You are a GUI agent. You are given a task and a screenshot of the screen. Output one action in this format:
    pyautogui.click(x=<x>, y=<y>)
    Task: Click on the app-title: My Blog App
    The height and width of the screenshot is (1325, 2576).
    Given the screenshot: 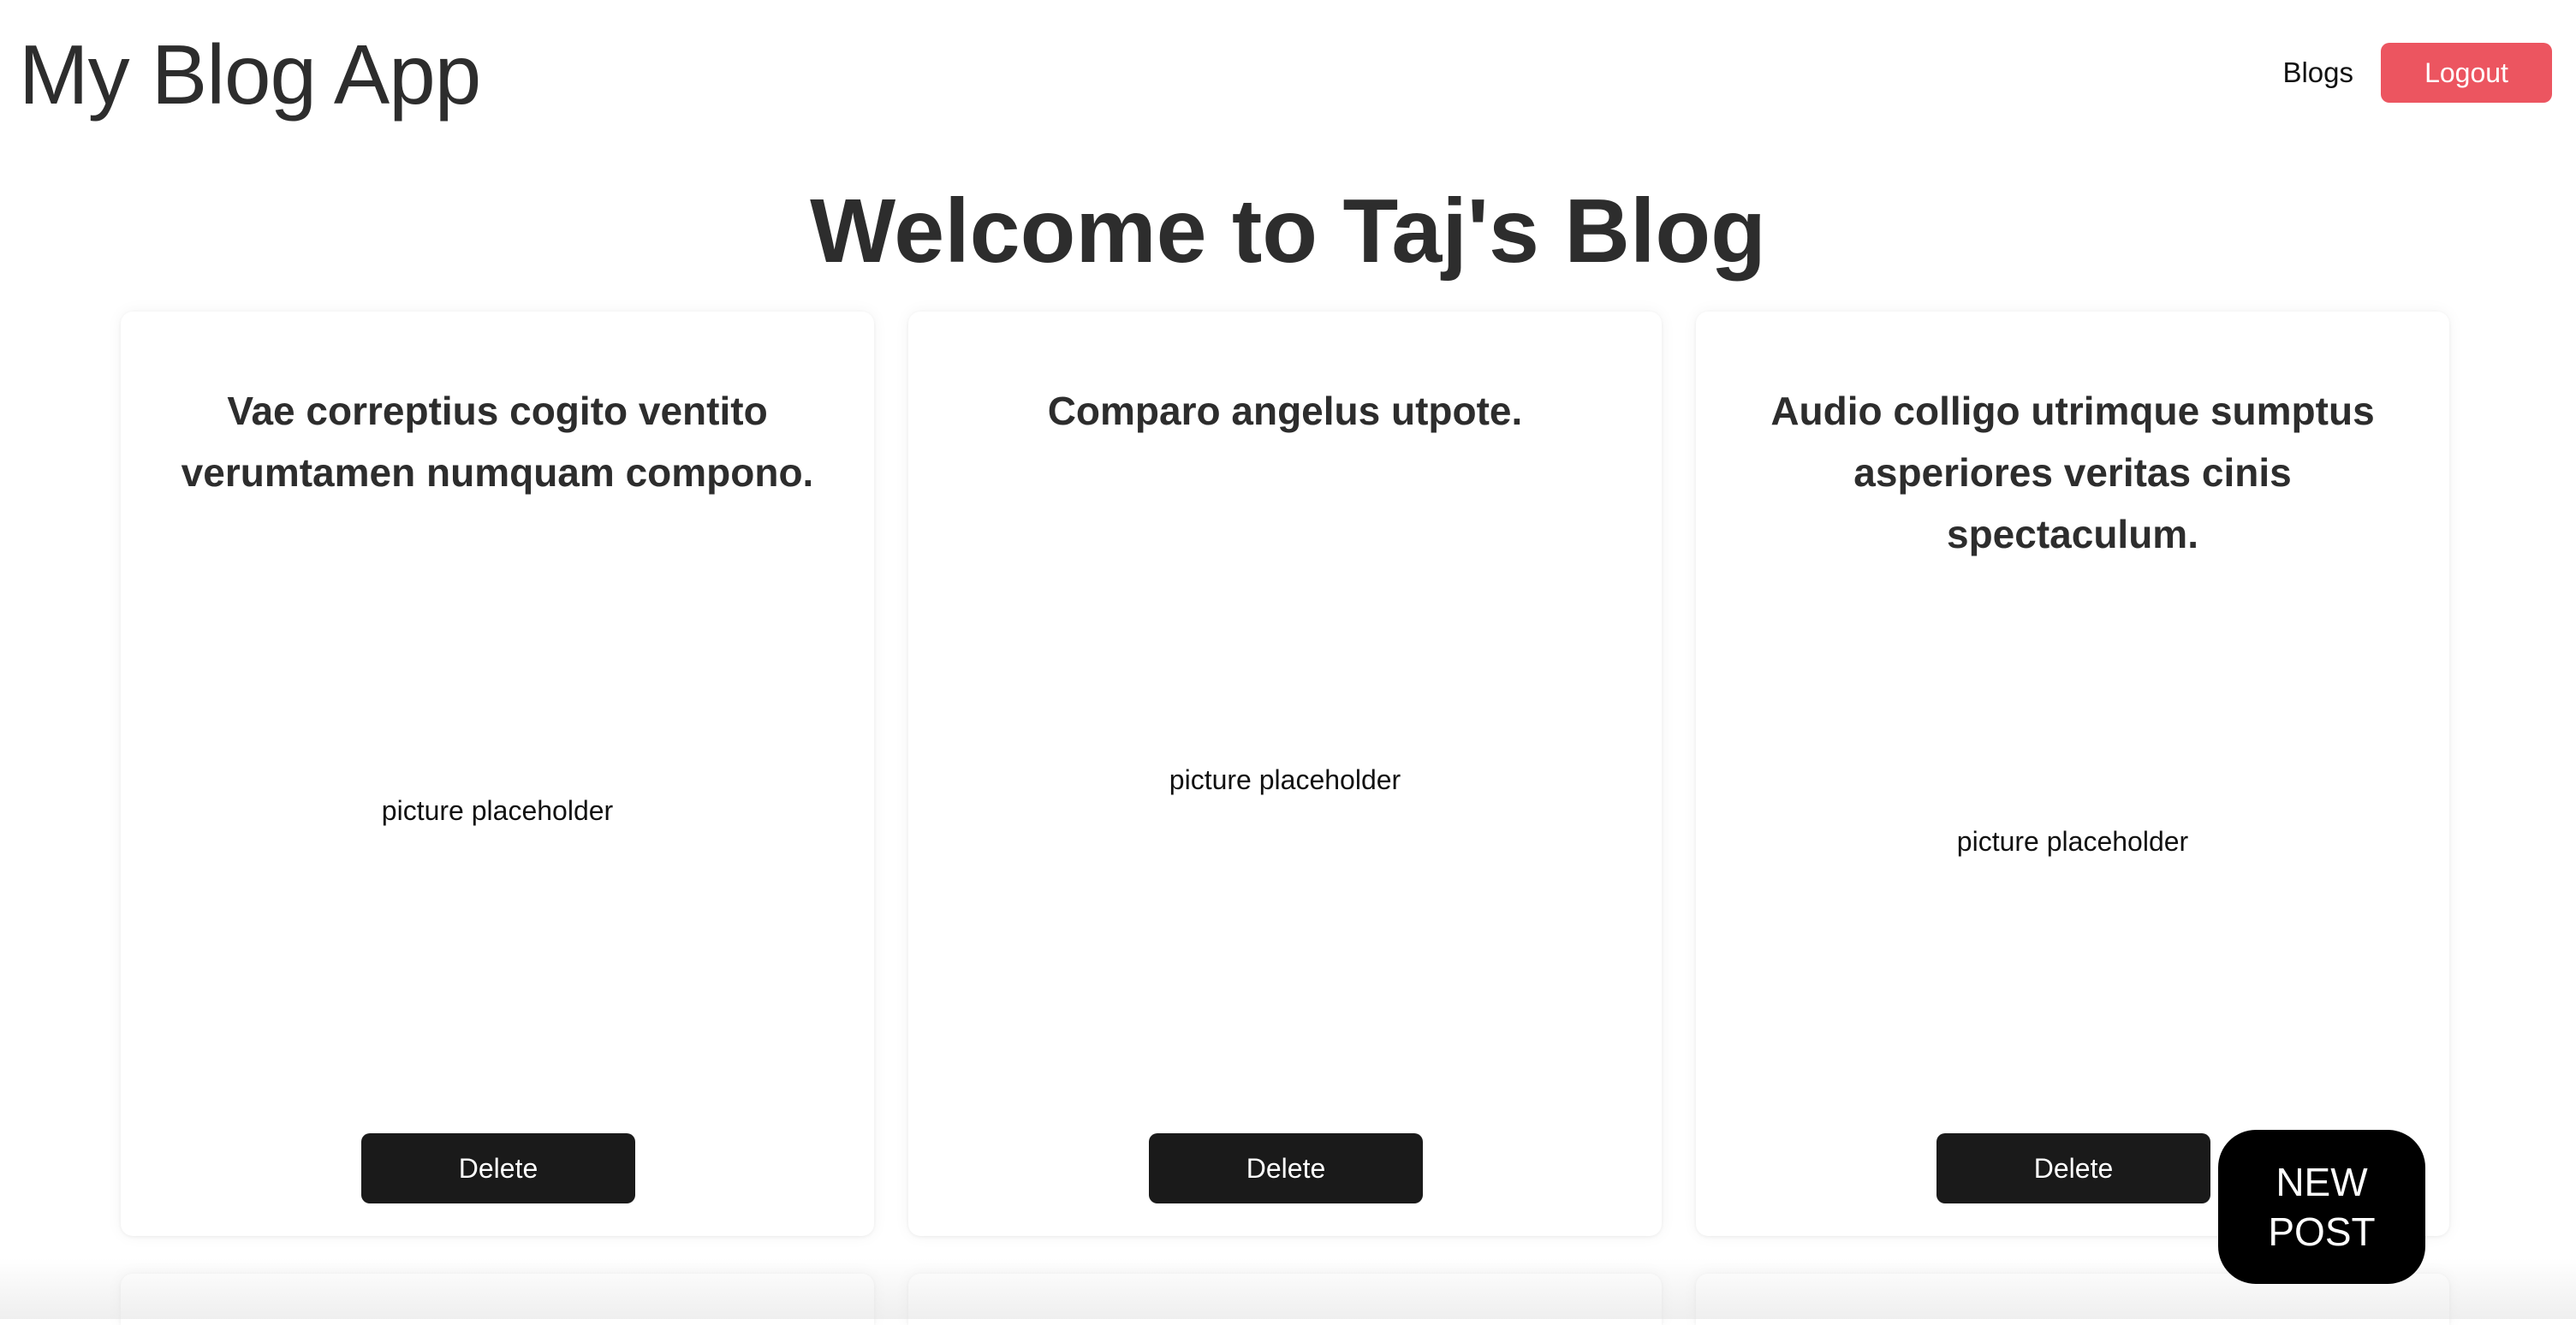 What is the action you would take?
    pyautogui.click(x=250, y=74)
    